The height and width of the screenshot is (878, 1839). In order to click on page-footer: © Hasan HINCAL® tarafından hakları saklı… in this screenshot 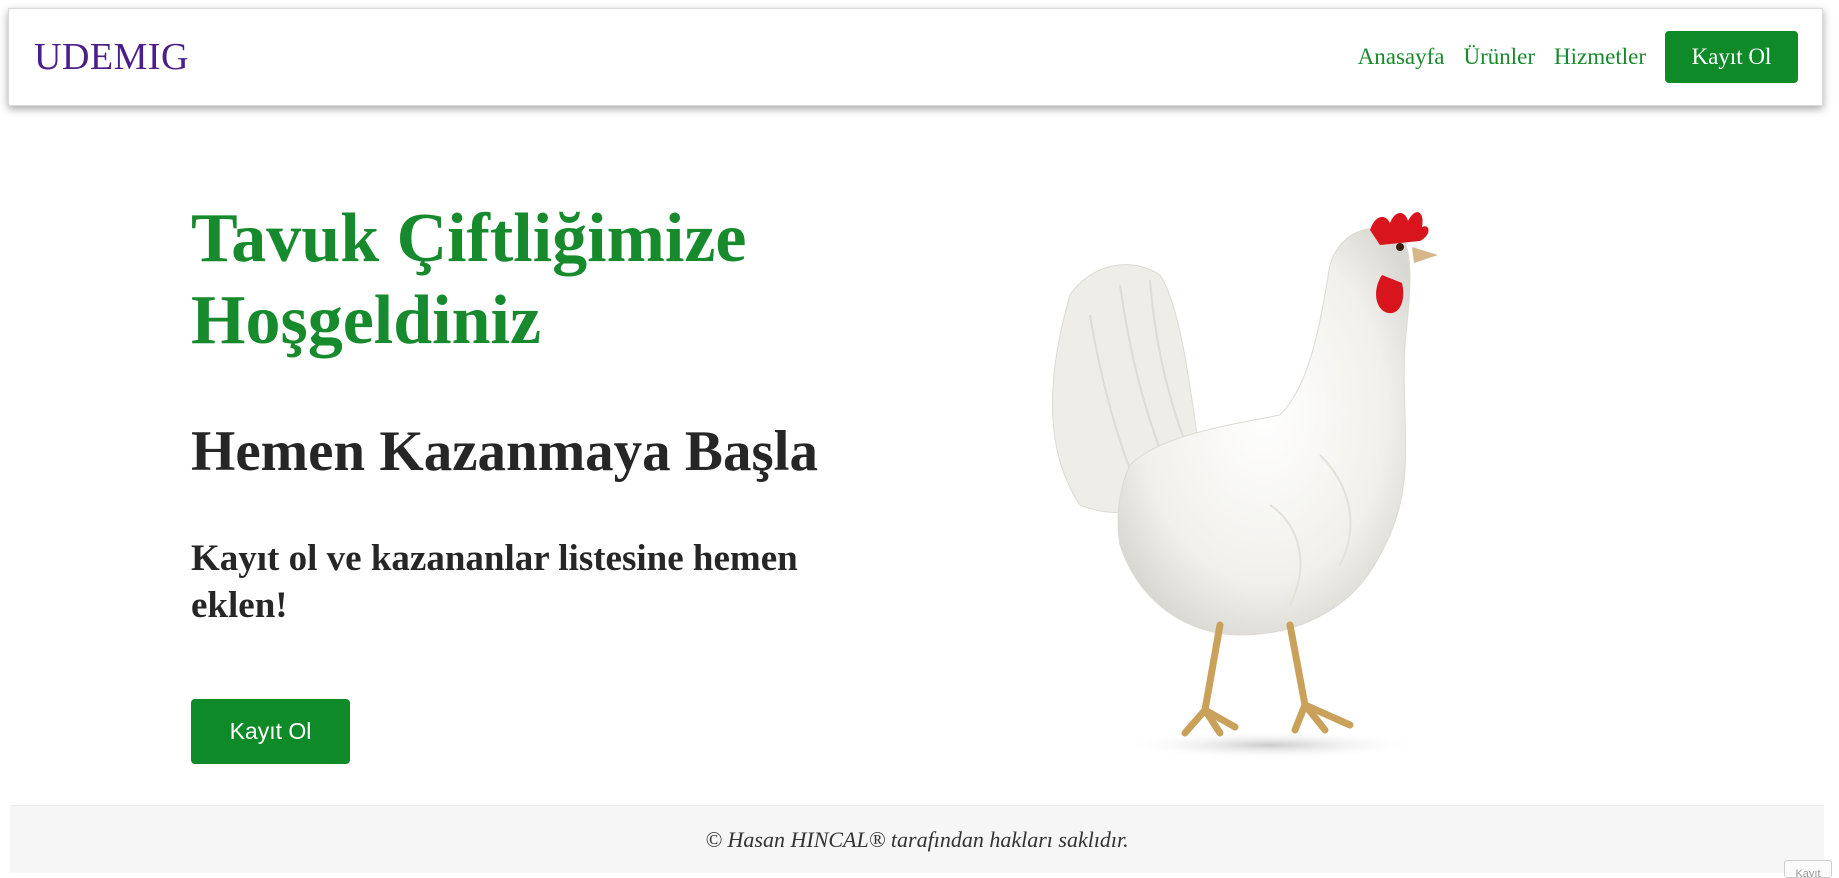, I will do `click(917, 839)`.